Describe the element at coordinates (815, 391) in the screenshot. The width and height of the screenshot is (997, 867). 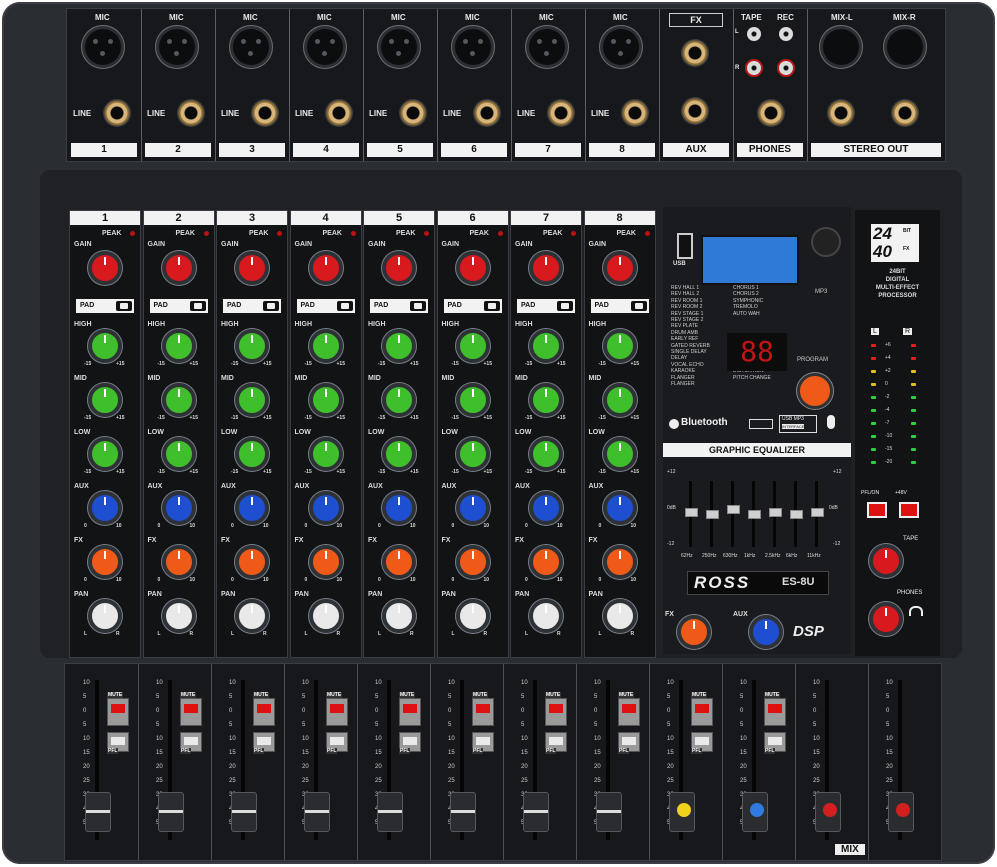
I see `program-knob` at that location.